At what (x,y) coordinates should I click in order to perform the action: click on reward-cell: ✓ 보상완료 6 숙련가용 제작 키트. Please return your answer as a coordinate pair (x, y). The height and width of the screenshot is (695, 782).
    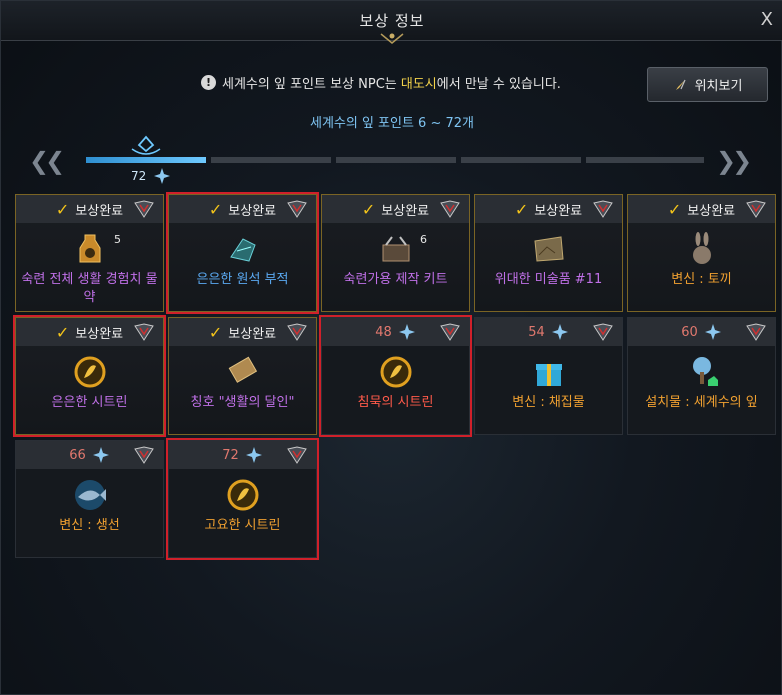
    Looking at the image, I should click on (395, 253).